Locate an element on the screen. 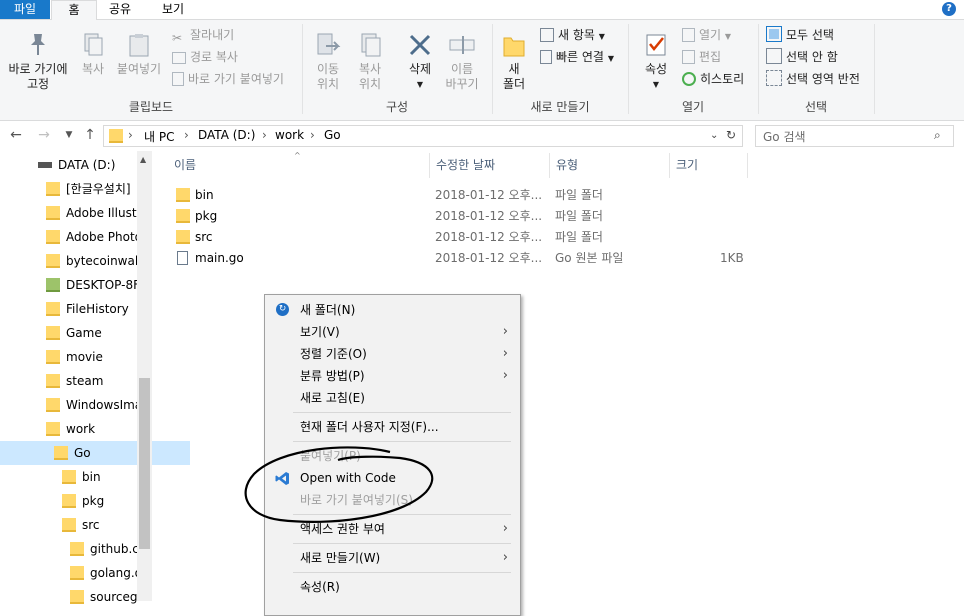 This screenshot has height=616, width=964. file-row: src 2018-01-12 오후... 파일 폴더 is located at coordinates (460, 237).